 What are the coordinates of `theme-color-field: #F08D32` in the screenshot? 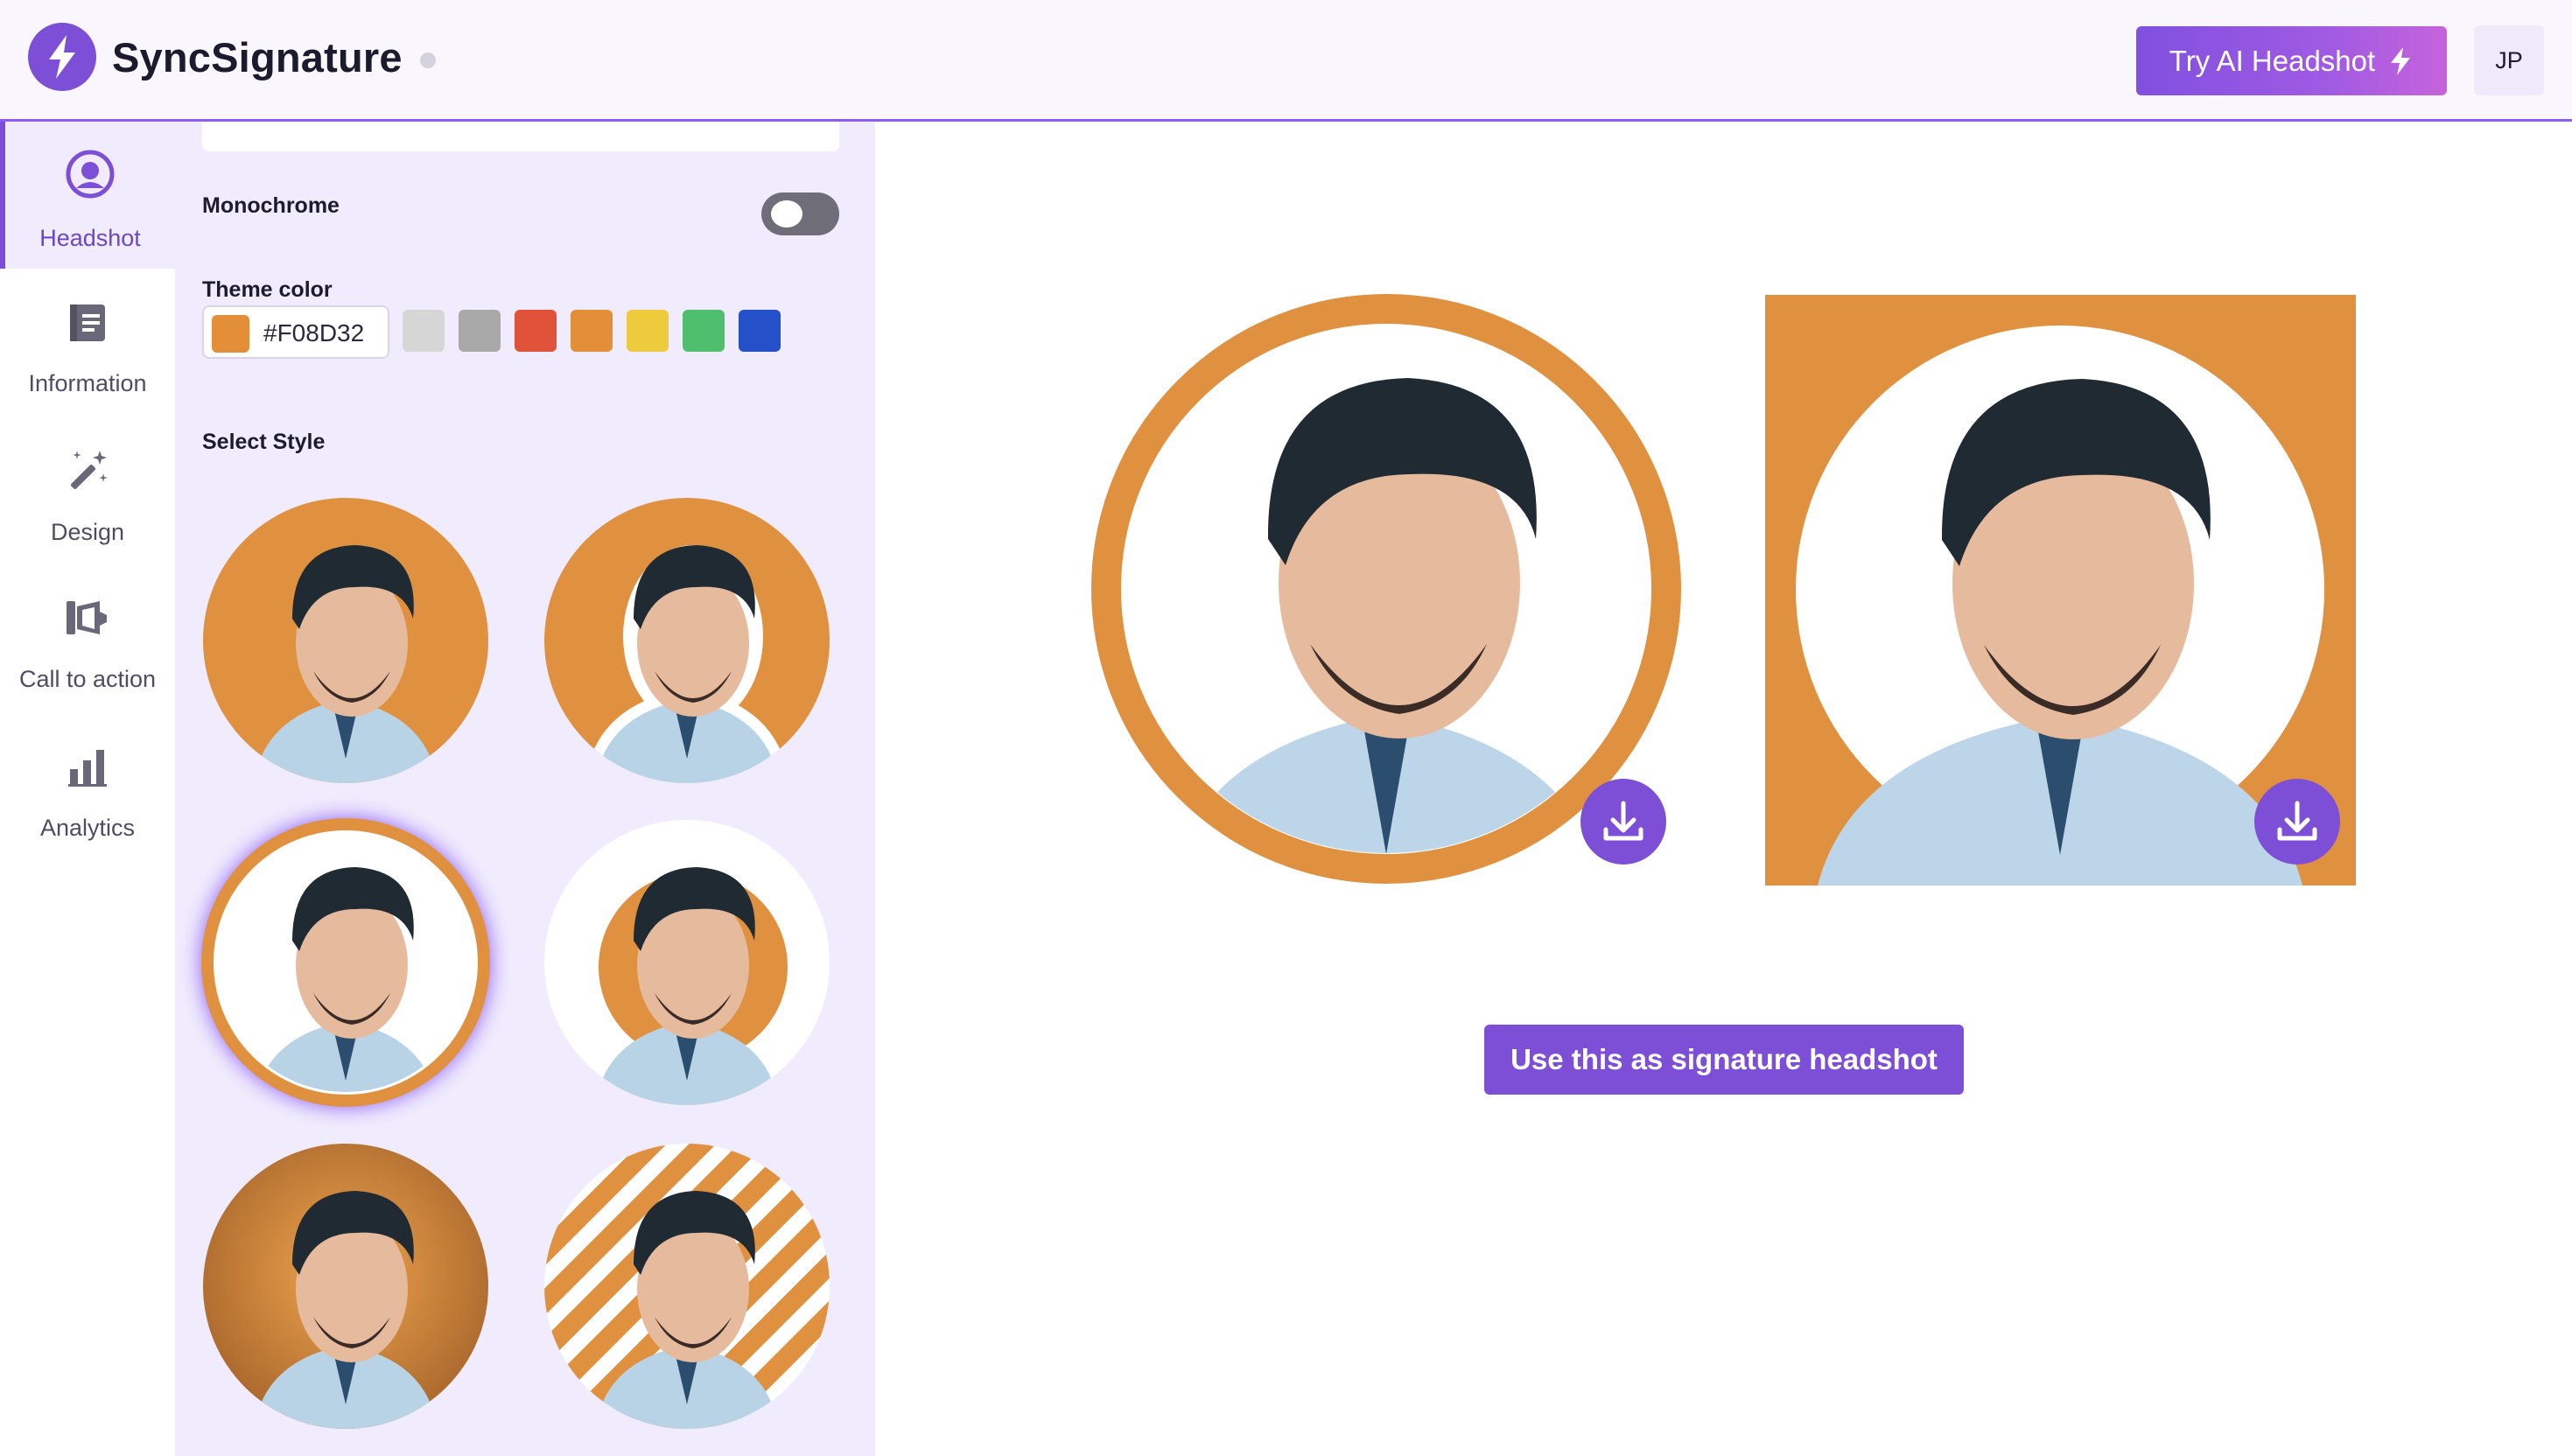 It's located at (296, 332).